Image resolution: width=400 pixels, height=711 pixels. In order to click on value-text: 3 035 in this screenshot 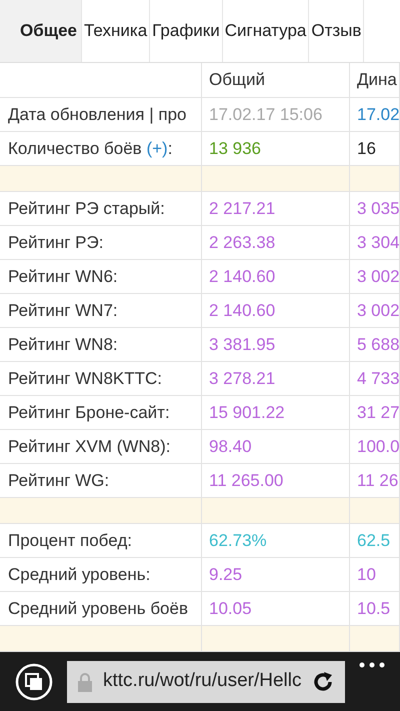, I will do `click(378, 209)`.